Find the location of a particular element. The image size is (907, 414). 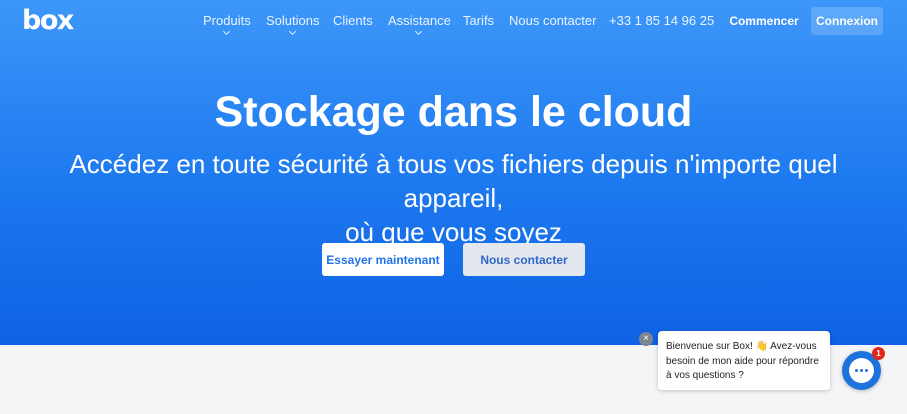

commencer-button: Commencer is located at coordinates (764, 21).